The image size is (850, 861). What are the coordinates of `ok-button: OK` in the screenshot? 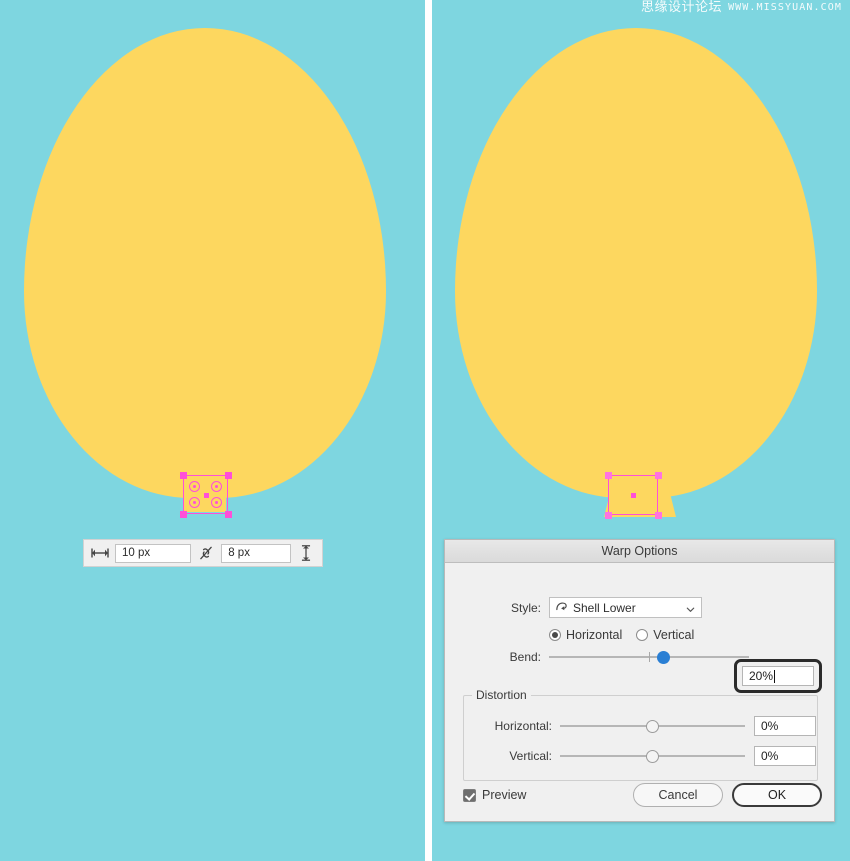 It's located at (777, 795).